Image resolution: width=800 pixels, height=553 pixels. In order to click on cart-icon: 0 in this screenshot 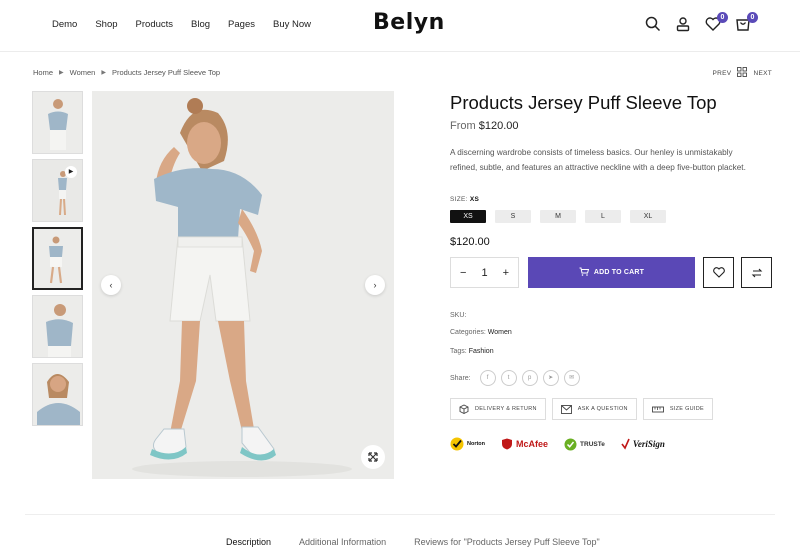, I will do `click(746, 22)`.